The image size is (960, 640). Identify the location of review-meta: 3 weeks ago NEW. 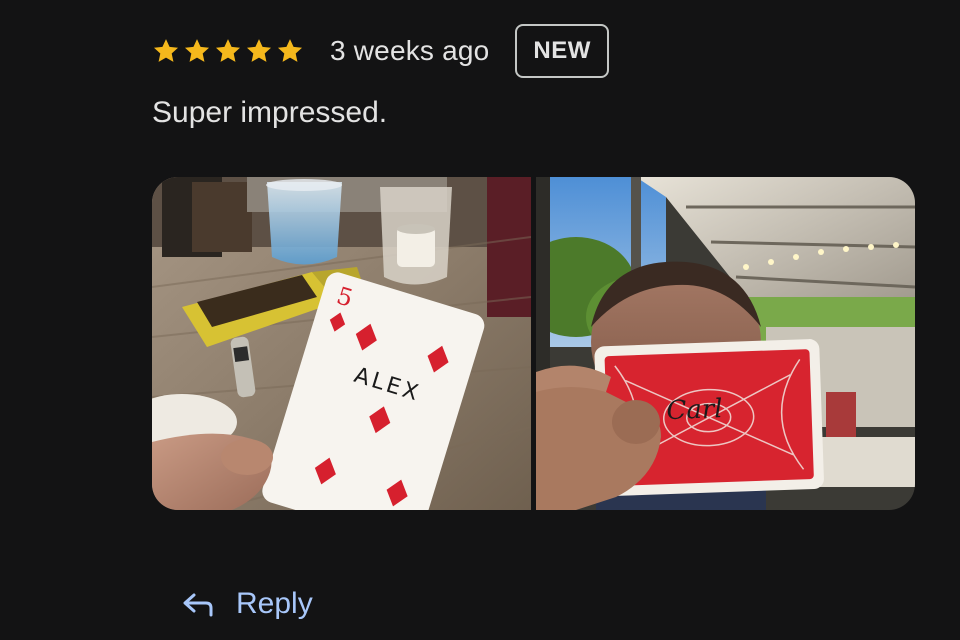
(380, 51).